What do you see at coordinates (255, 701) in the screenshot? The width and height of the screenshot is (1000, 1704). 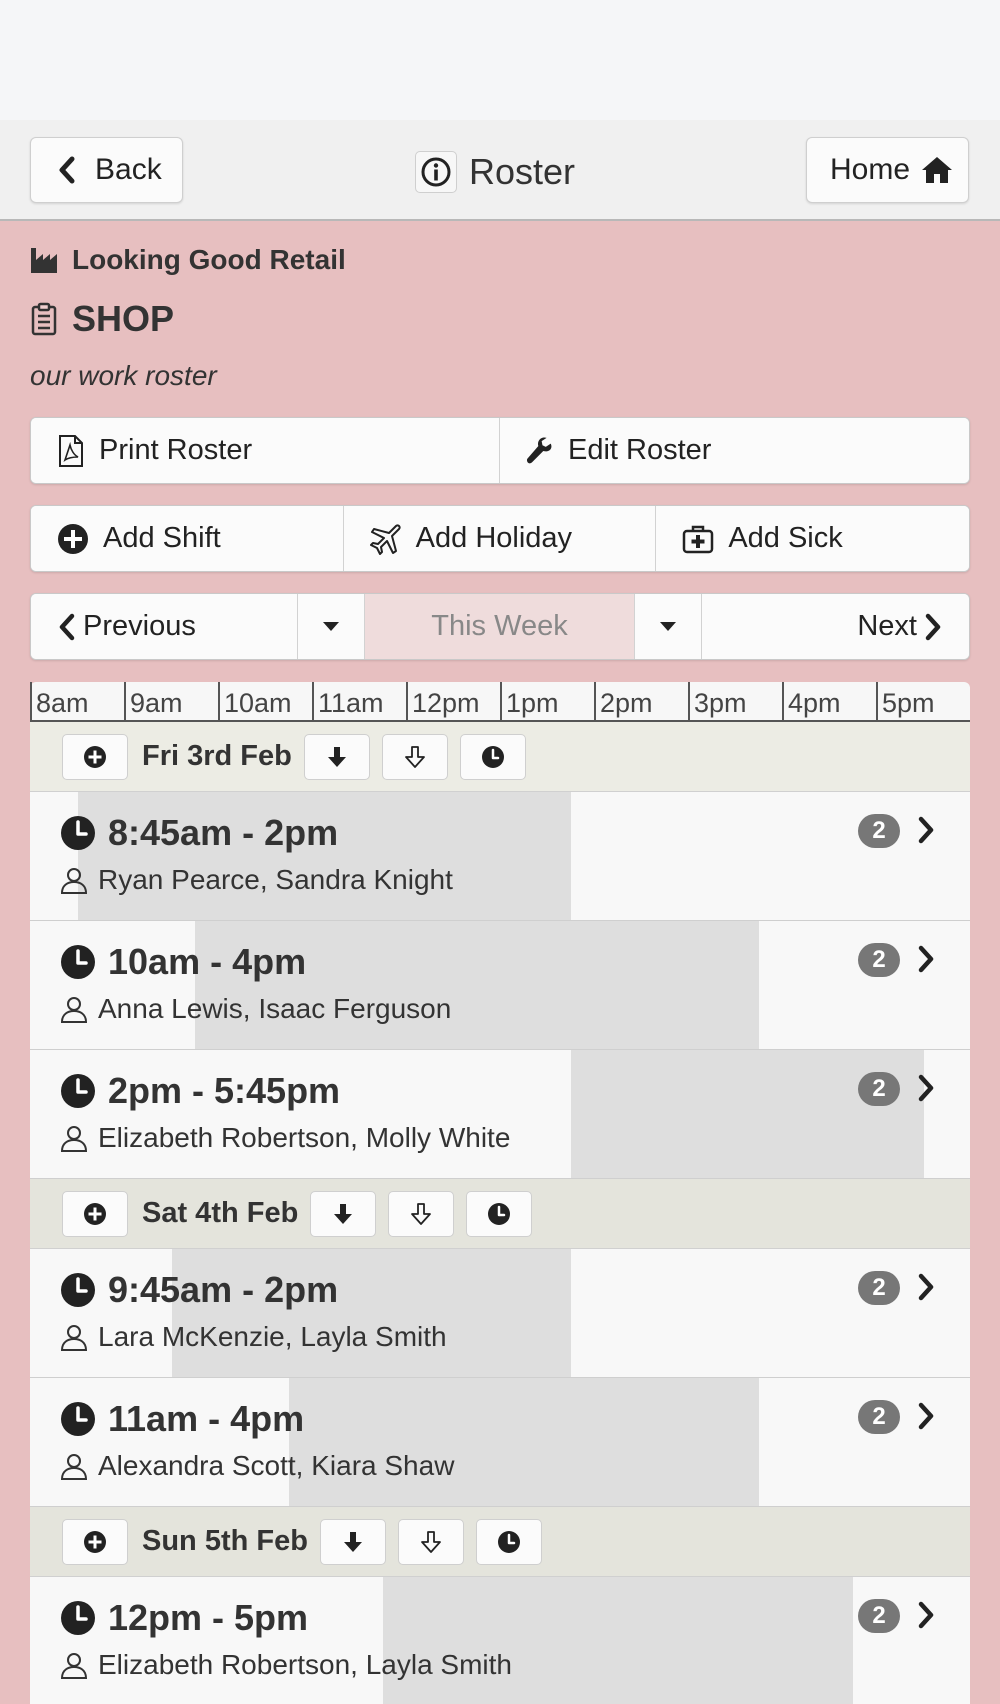 I see `hour-tick: 10am` at bounding box center [255, 701].